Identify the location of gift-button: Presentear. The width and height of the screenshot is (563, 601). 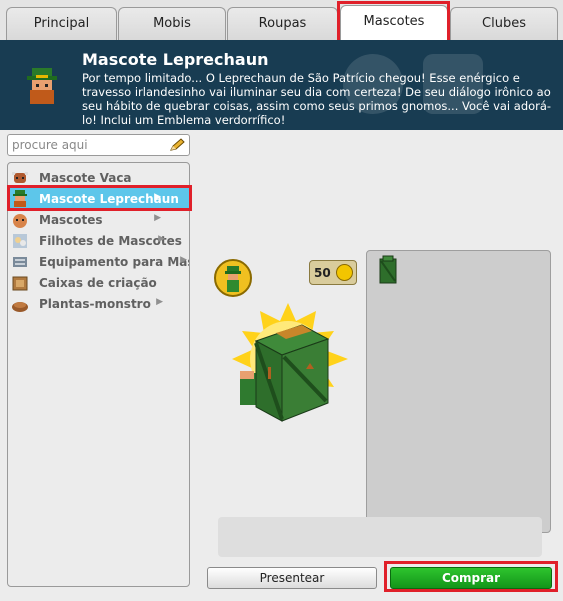
(292, 578).